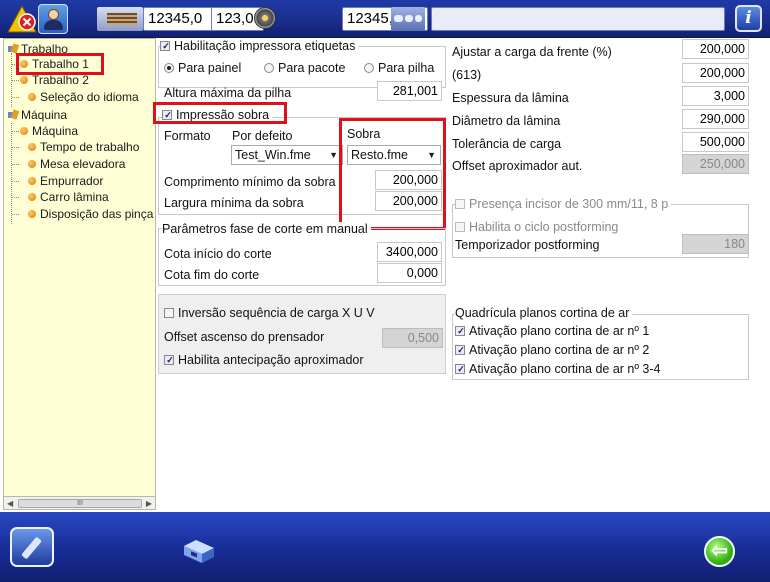 The width and height of the screenshot is (770, 582). Describe the element at coordinates (715, 49) in the screenshot. I see `ajustar-input: 200,000` at that location.